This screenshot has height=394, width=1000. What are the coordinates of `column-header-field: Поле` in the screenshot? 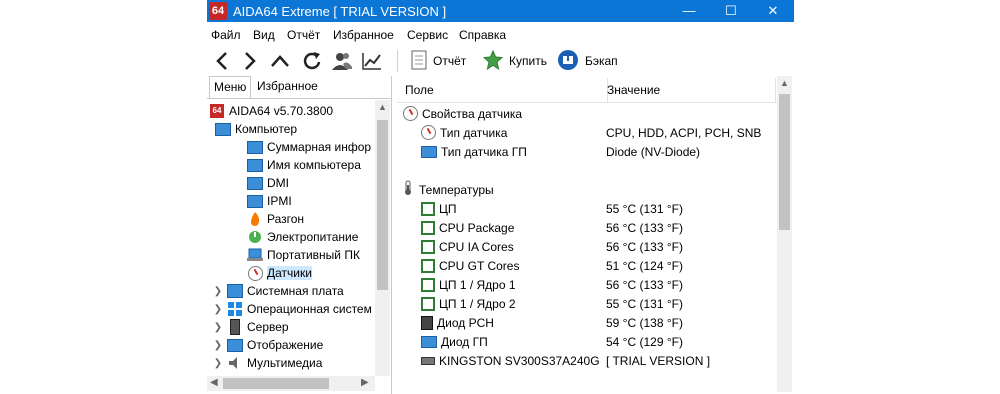 It's located at (502, 90).